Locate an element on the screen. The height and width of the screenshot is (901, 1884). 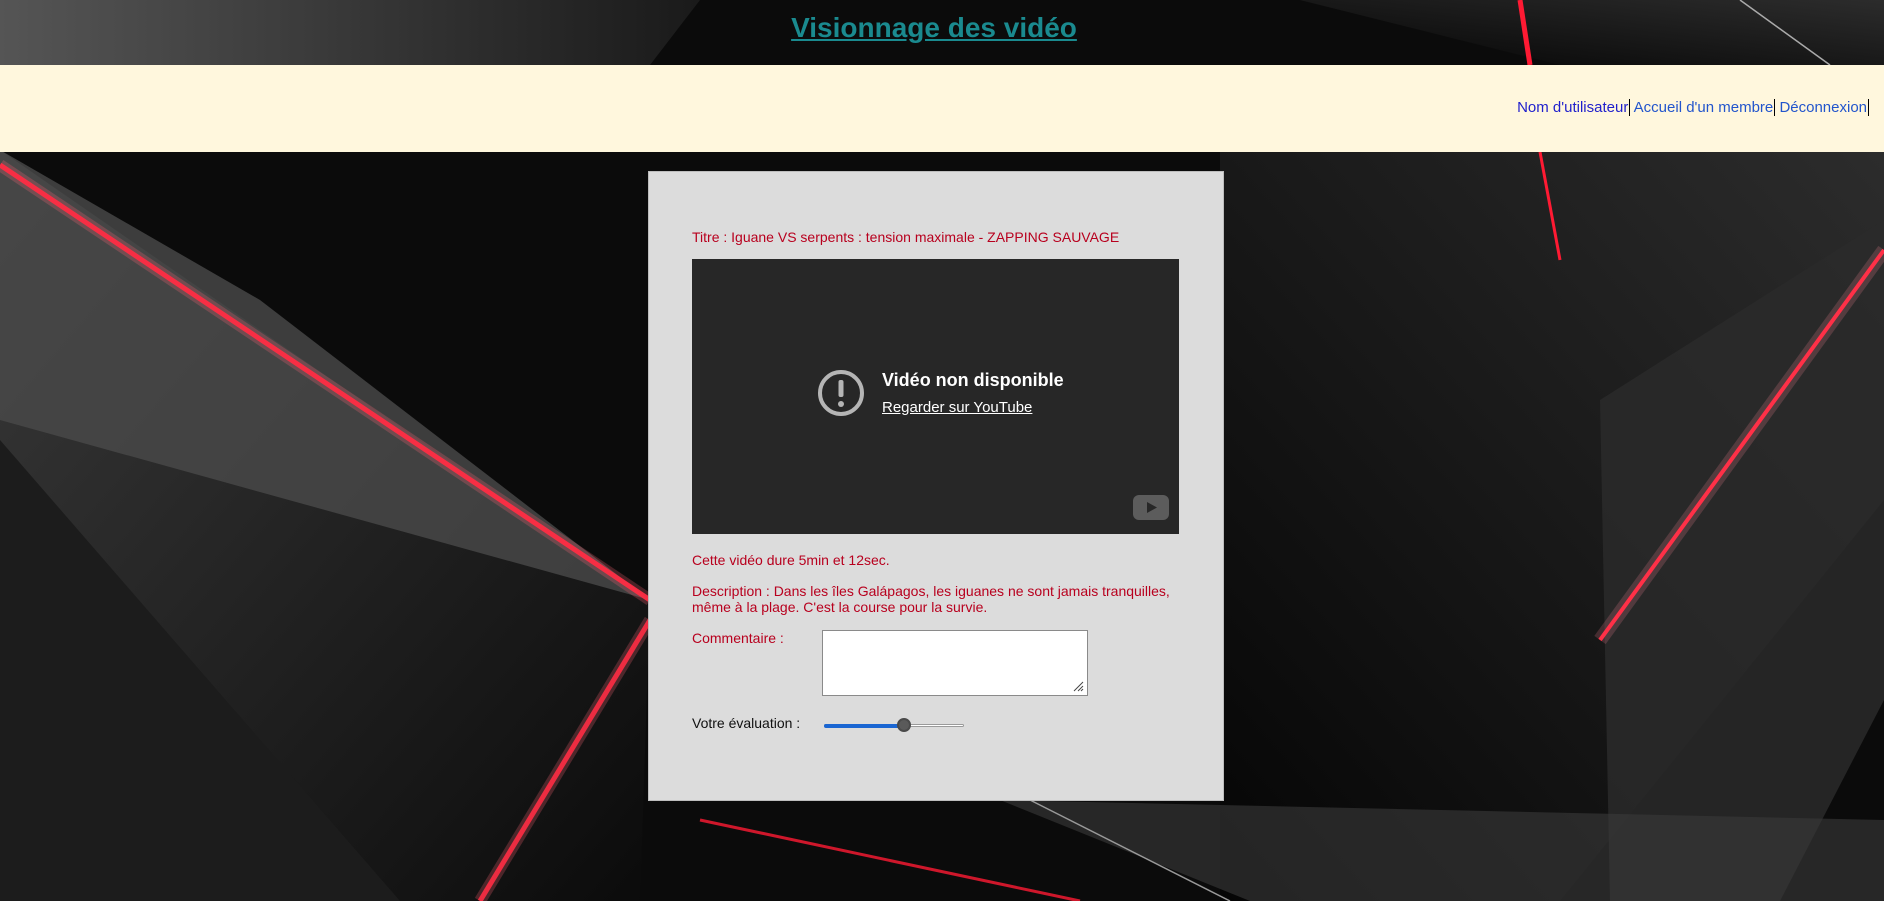
page-title-link: Visionnage des vidéo is located at coordinates (934, 27).